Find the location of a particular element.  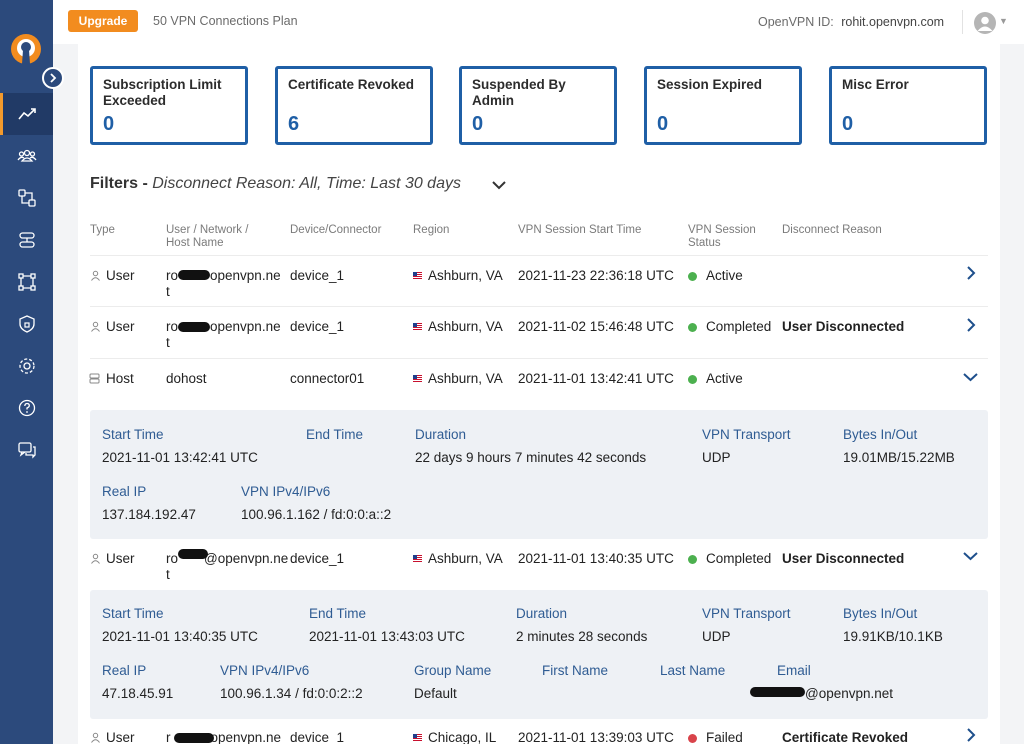

stat-card-subscription-limit: Subscription Limit Exceeded 0 is located at coordinates (169, 105).